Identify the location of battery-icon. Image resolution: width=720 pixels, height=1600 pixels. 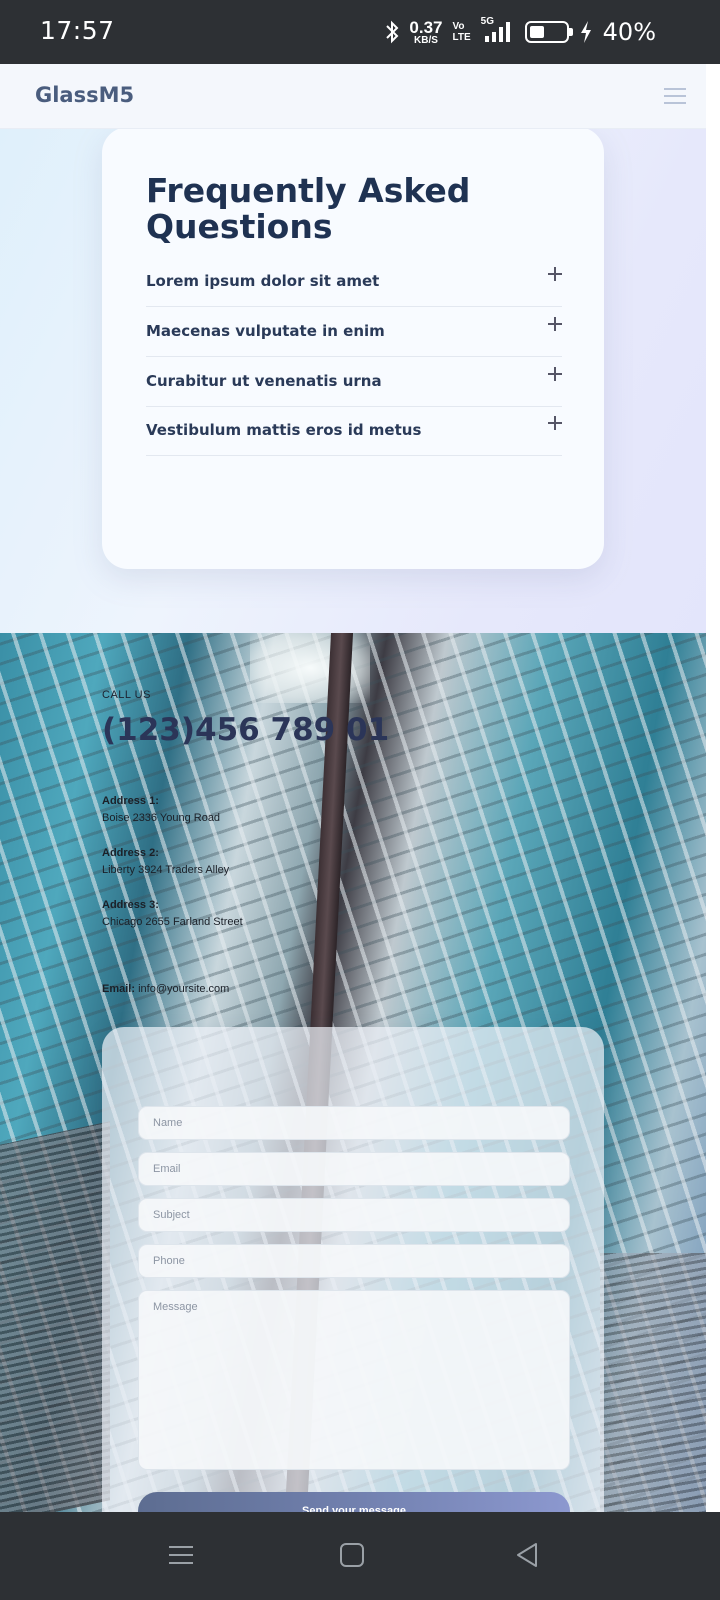
(548, 32).